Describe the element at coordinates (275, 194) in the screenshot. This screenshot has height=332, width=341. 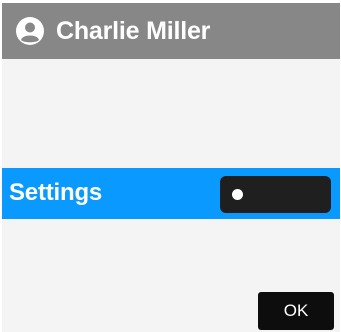
I see `settings-toggle` at that location.